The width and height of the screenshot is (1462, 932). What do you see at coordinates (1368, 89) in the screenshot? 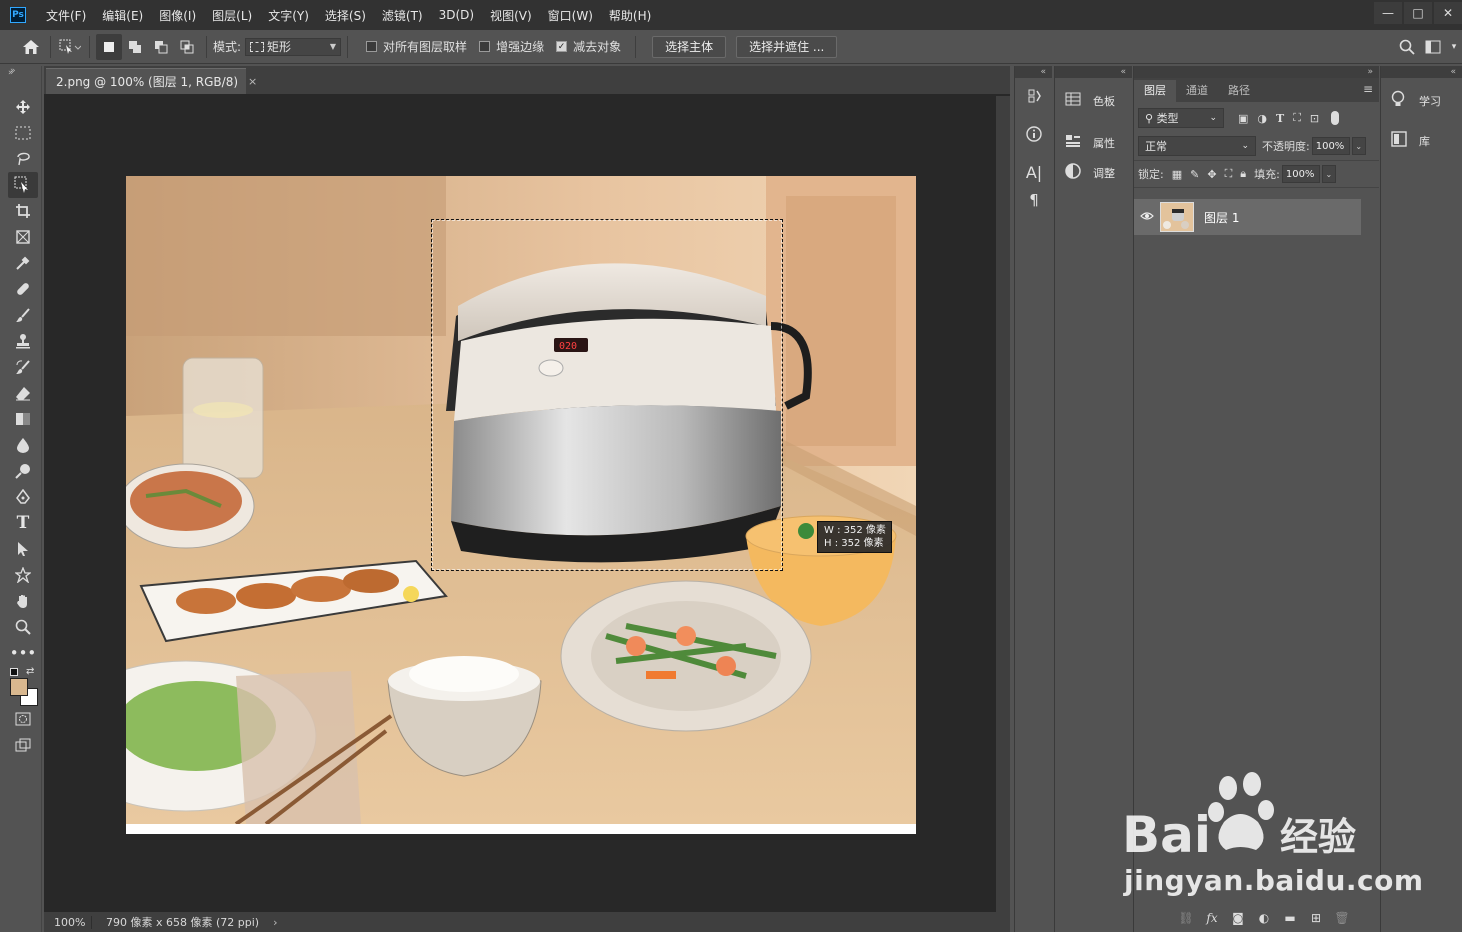
I see `panel-menu-icon: ≡` at bounding box center [1368, 89].